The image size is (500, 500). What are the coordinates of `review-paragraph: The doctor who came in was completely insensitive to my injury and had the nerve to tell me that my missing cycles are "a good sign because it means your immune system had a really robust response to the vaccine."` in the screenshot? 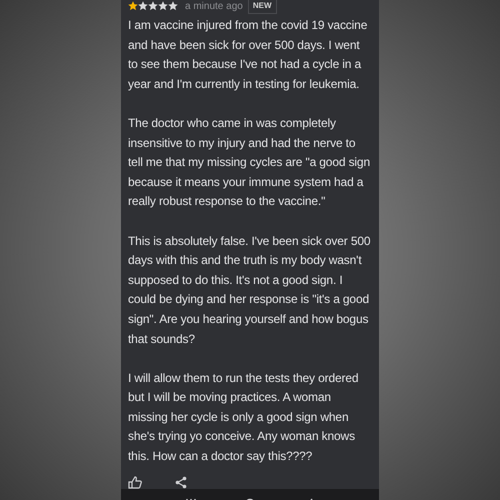 It's located at (249, 162).